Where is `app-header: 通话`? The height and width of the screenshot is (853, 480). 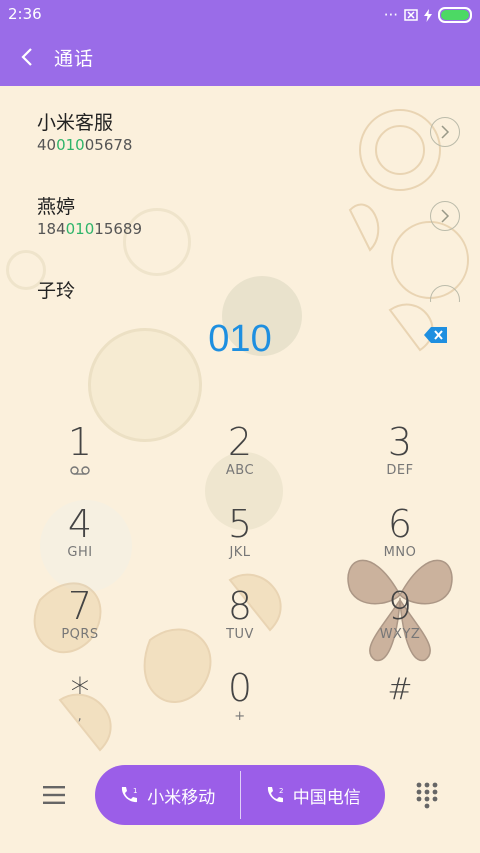
app-header: 通话 is located at coordinates (240, 57).